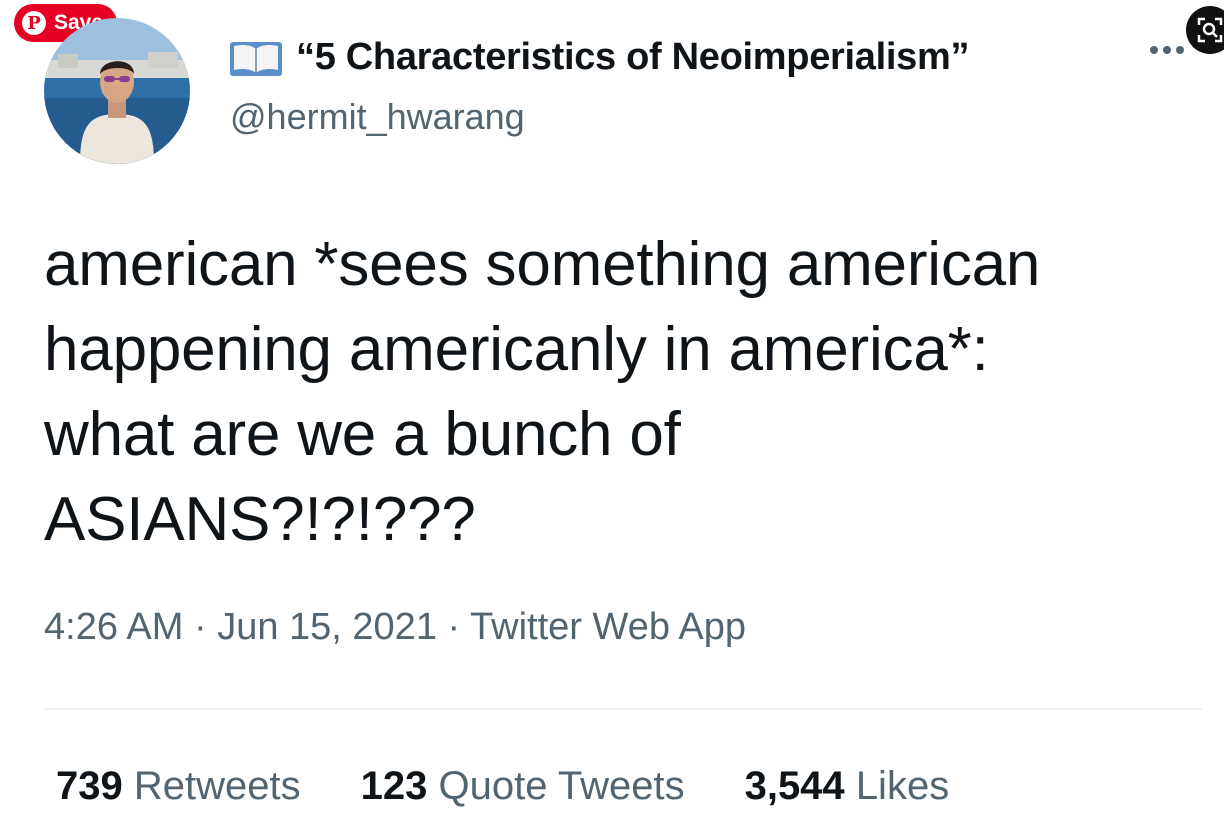 This screenshot has width=1224, height=824. I want to click on tweet-time: 4:26 AM, so click(113, 627).